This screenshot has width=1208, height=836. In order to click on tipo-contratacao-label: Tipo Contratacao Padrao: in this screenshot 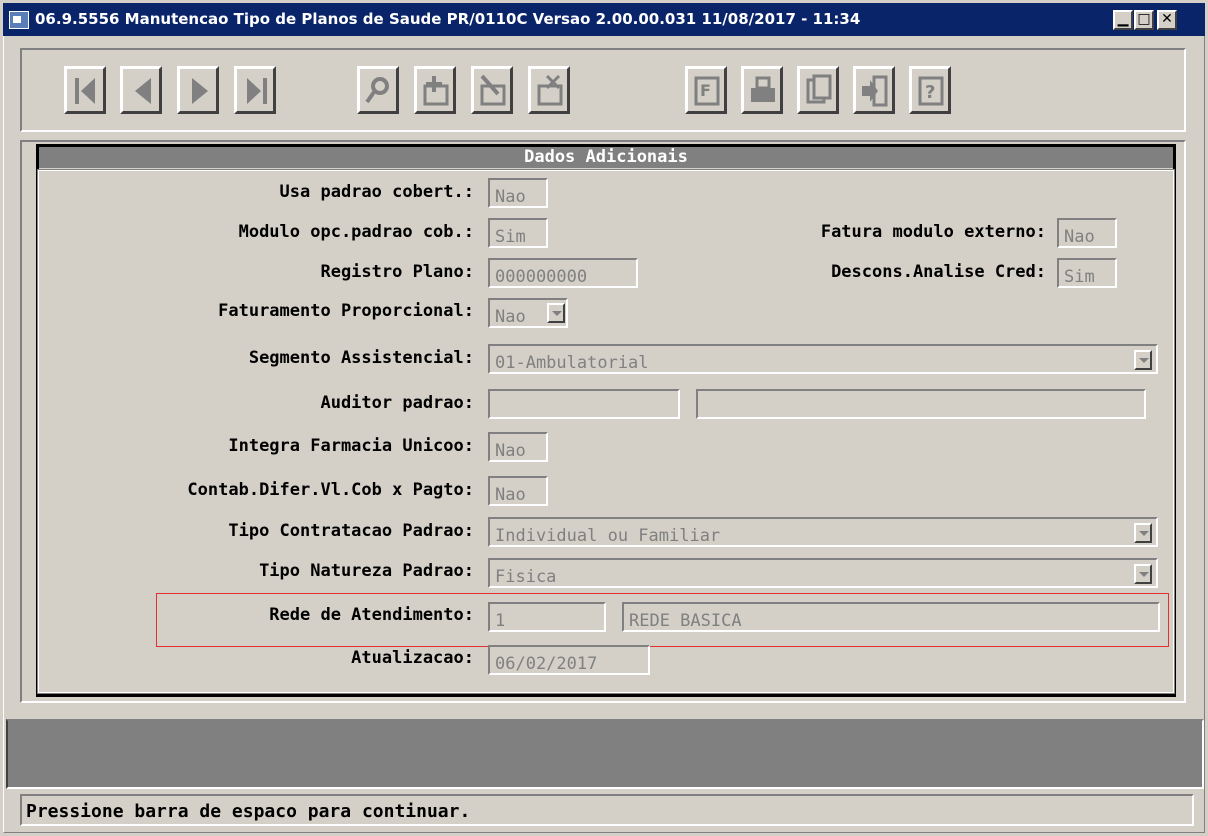, I will do `click(351, 531)`.